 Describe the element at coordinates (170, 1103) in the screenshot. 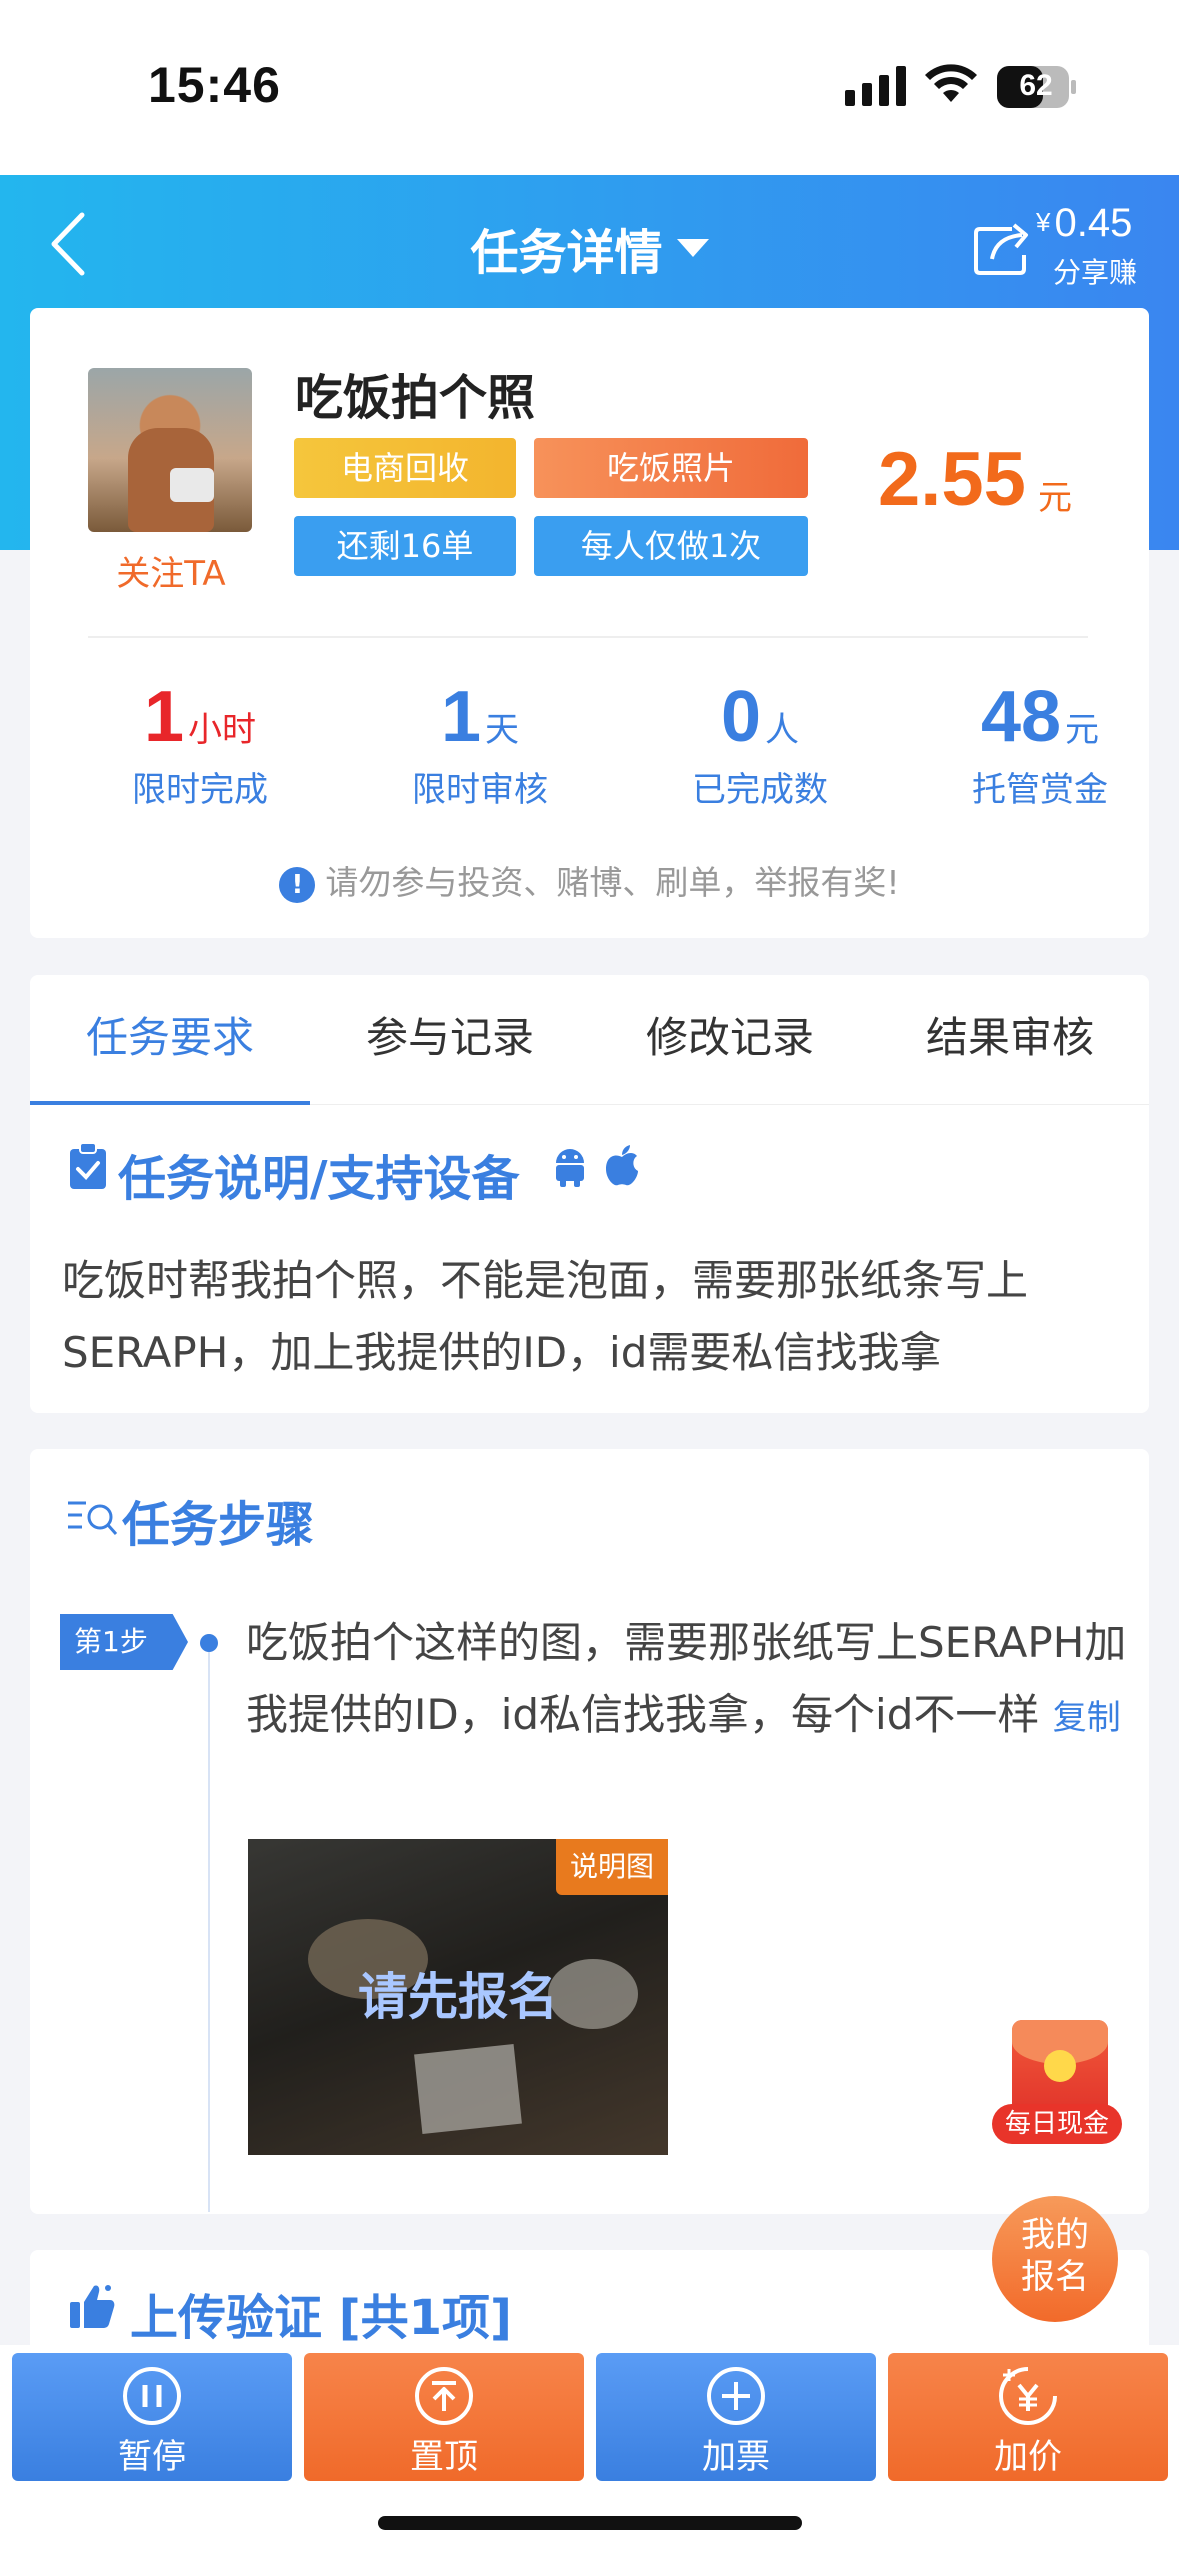

I see `active-tab-indicator` at that location.